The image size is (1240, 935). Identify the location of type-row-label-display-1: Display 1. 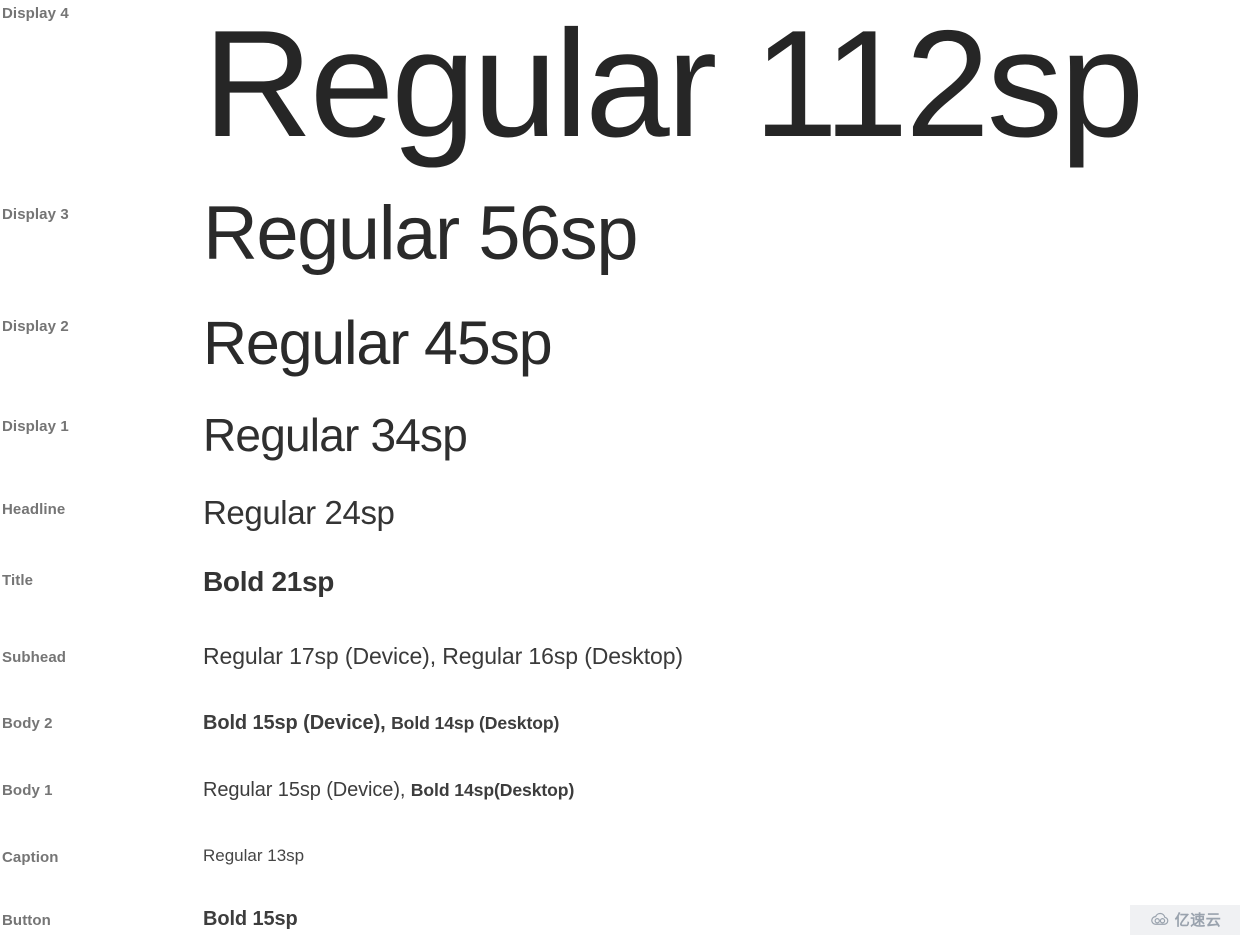
(35, 426).